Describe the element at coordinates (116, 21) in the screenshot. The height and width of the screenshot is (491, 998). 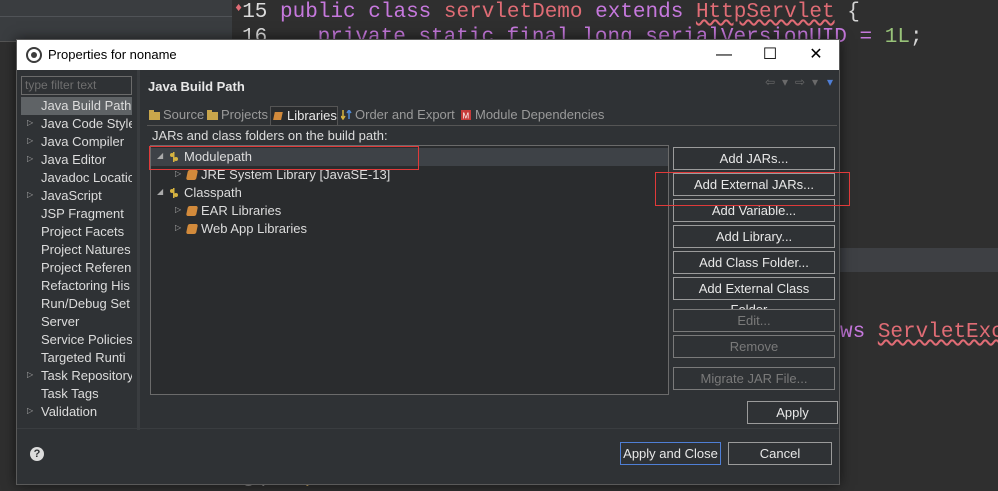
I see `editor-side-panel` at that location.